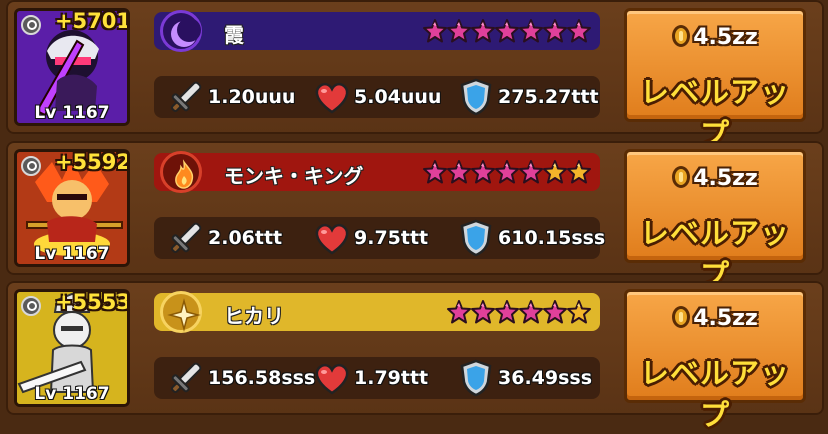  I want to click on attack-stat: 156.58sss, so click(240, 378).